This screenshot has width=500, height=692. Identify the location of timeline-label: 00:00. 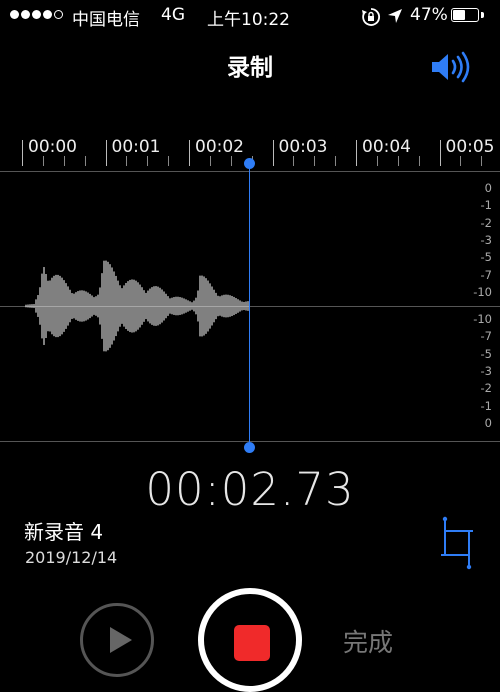
(52, 147).